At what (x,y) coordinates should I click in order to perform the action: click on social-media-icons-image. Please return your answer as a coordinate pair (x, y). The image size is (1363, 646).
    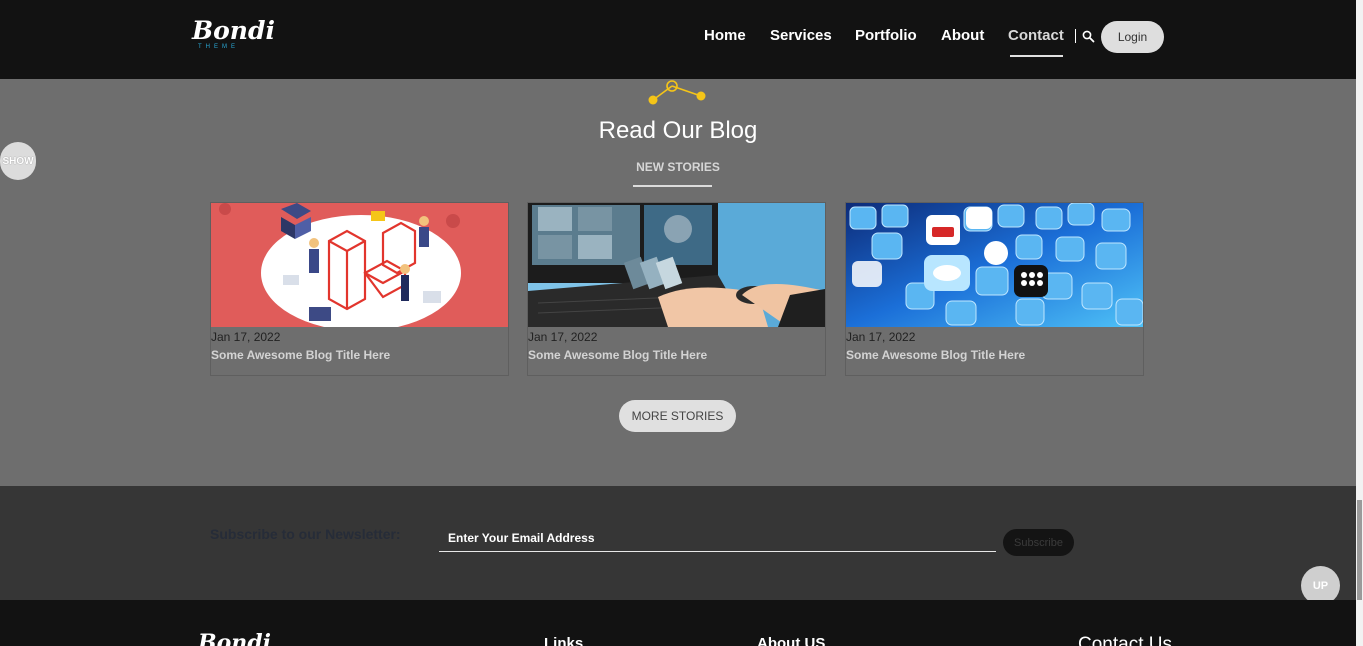
    Looking at the image, I should click on (994, 265).